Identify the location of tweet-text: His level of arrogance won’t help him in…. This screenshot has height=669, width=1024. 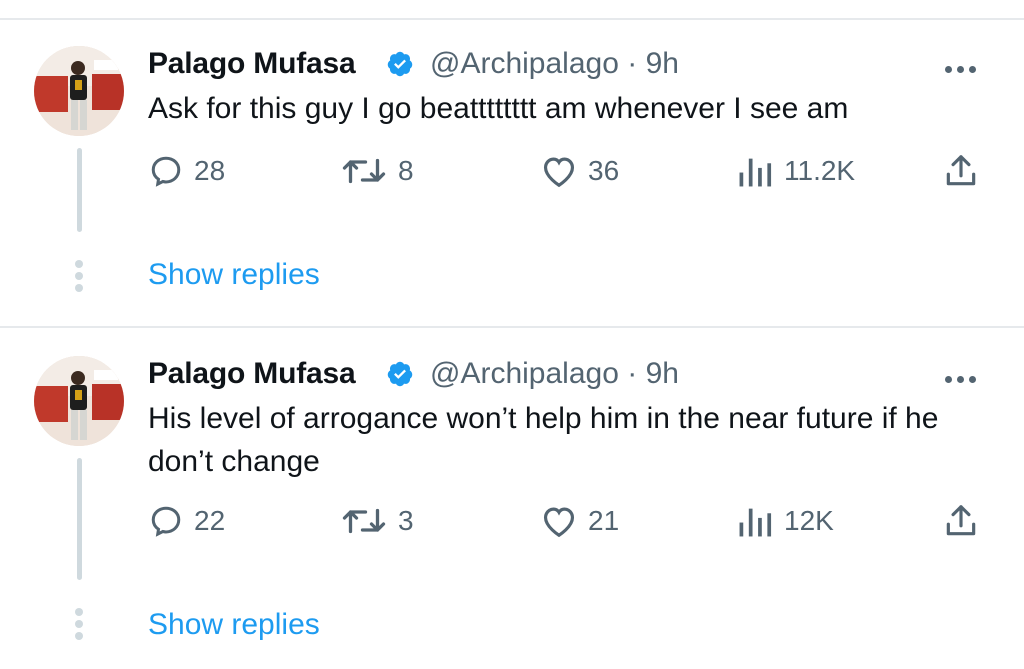
(543, 440).